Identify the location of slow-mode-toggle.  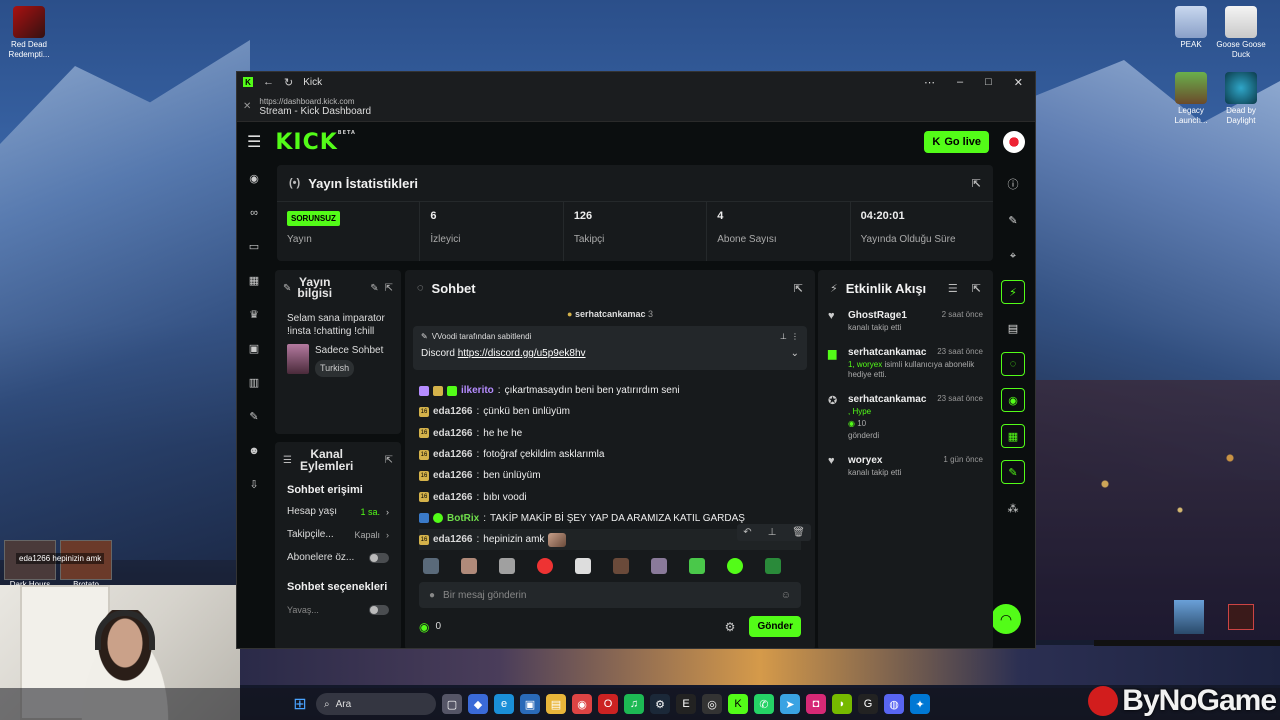
(379, 610).